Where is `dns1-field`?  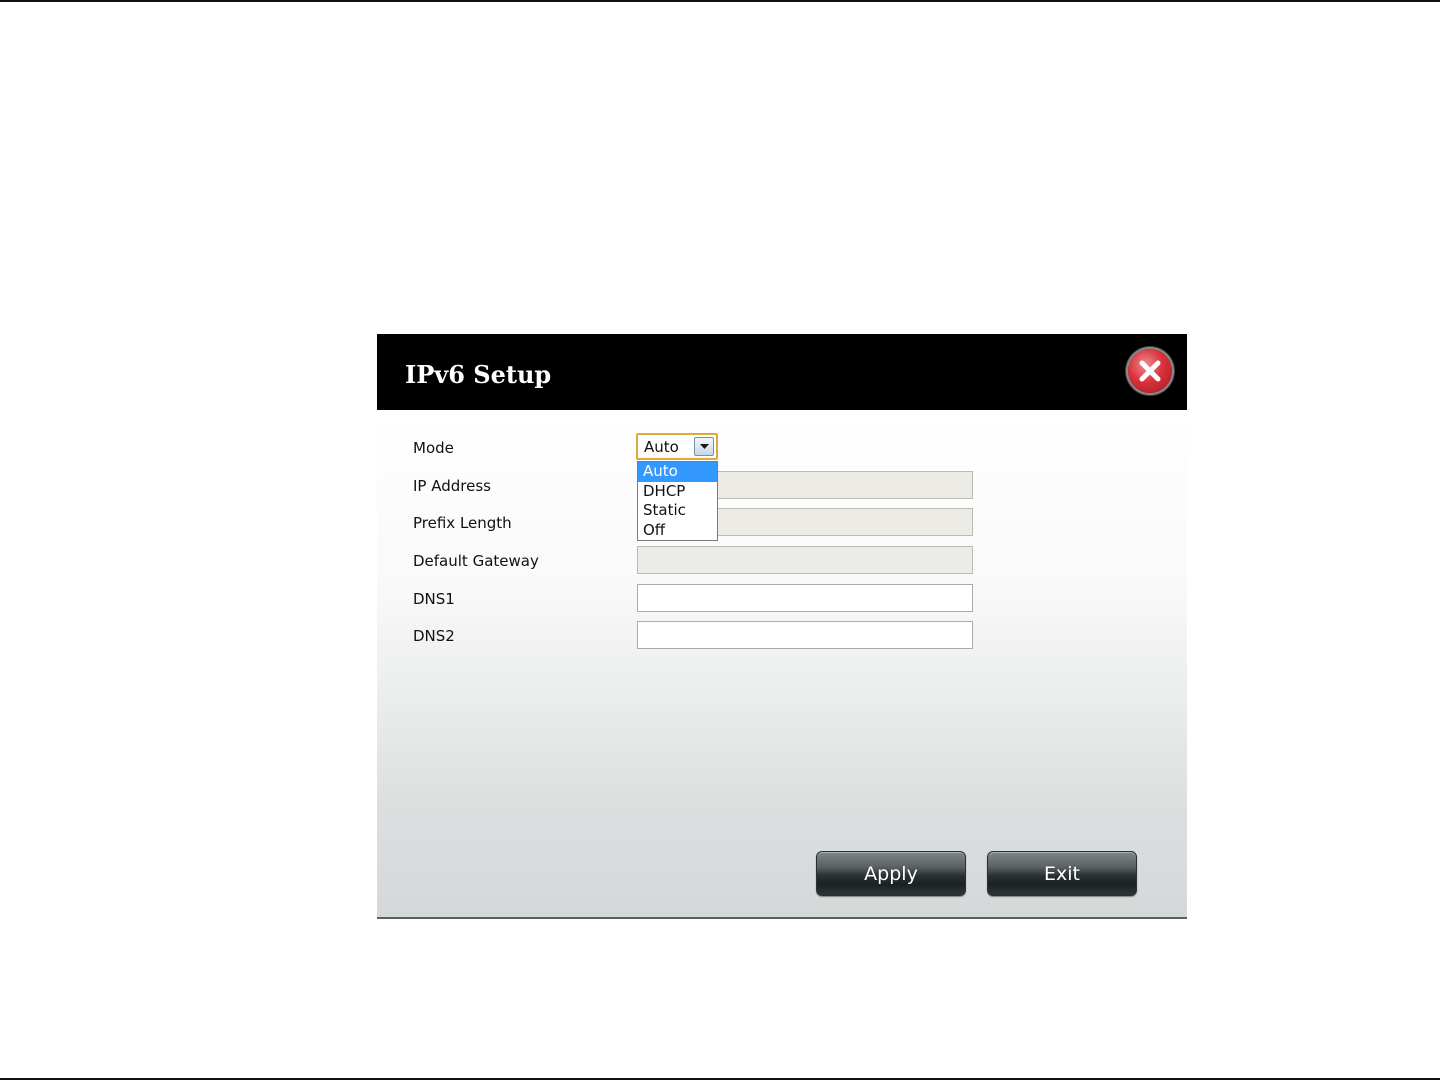 dns1-field is located at coordinates (805, 598).